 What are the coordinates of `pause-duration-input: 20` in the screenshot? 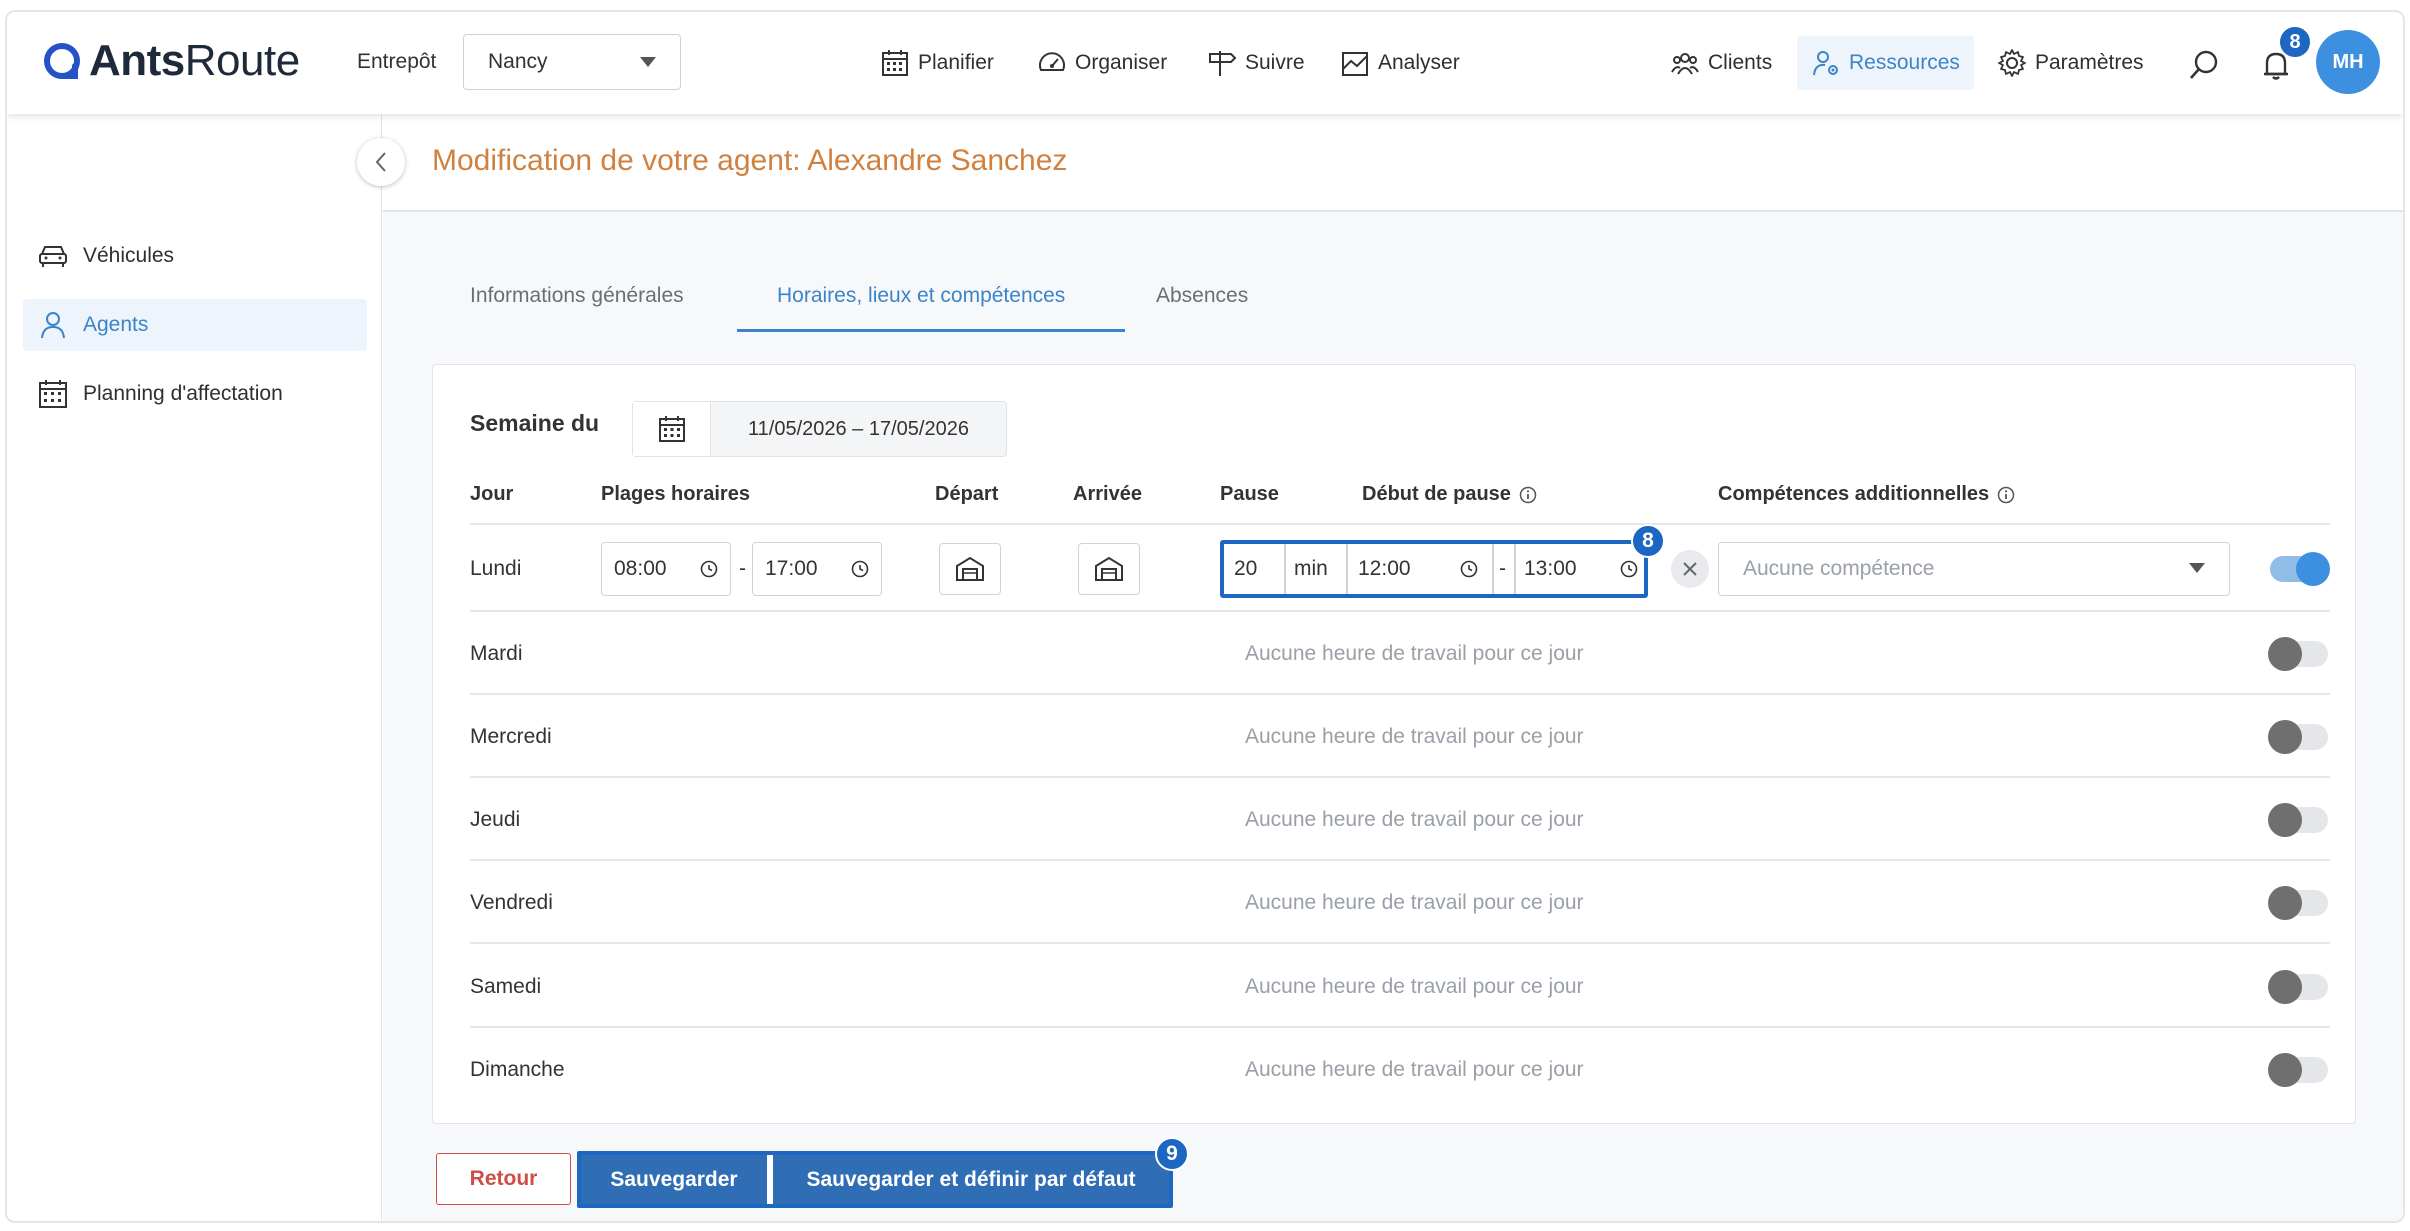 It's located at (1257, 569).